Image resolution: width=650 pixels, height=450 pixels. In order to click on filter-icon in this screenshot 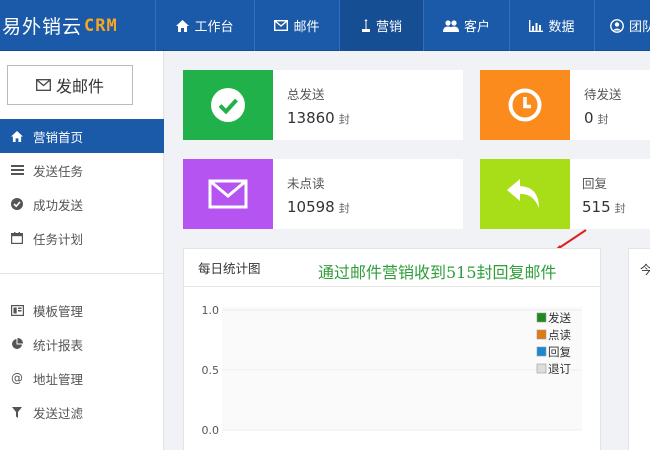, I will do `click(17, 412)`.